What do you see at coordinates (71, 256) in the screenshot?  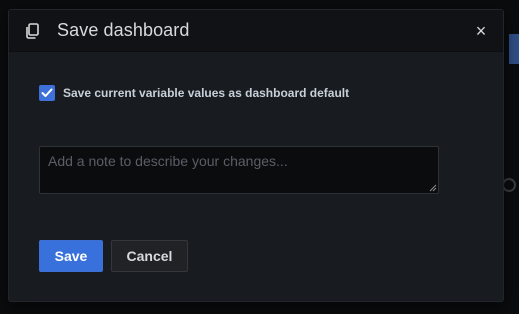 I see `save-button: Save` at bounding box center [71, 256].